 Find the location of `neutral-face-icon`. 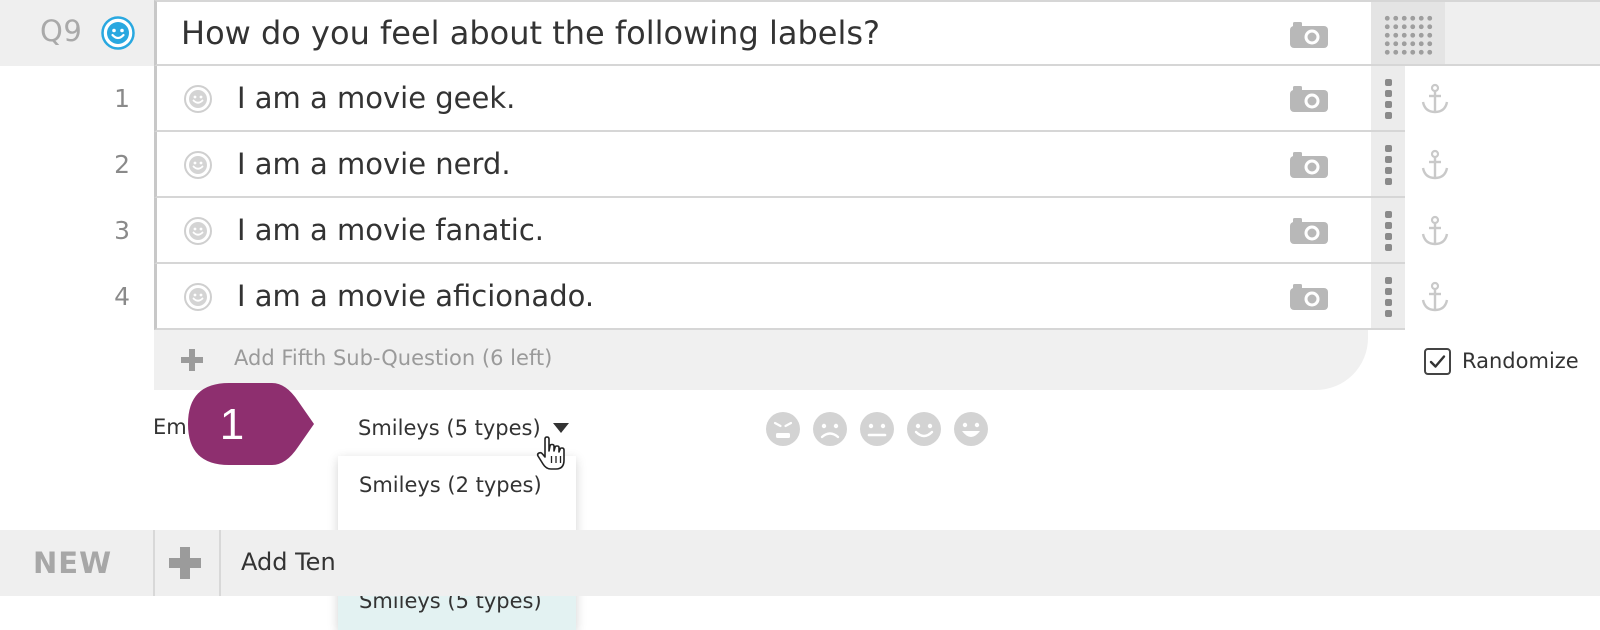

neutral-face-icon is located at coordinates (877, 429).